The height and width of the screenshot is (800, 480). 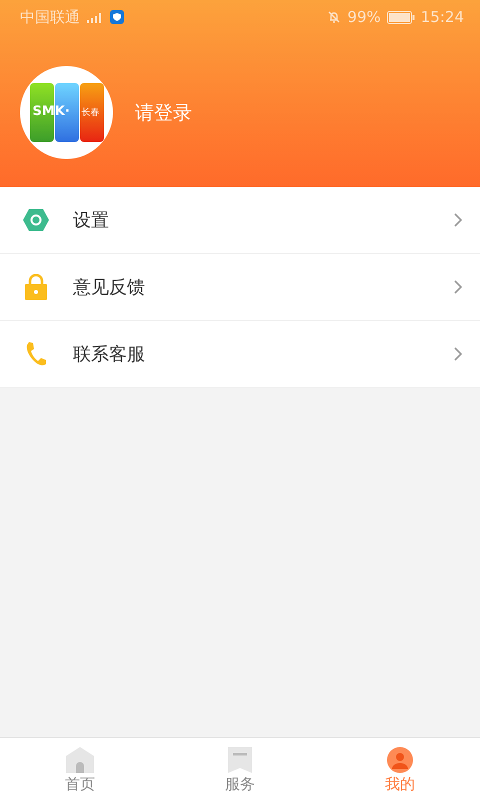 I want to click on menu-label: 设置, so click(x=91, y=220).